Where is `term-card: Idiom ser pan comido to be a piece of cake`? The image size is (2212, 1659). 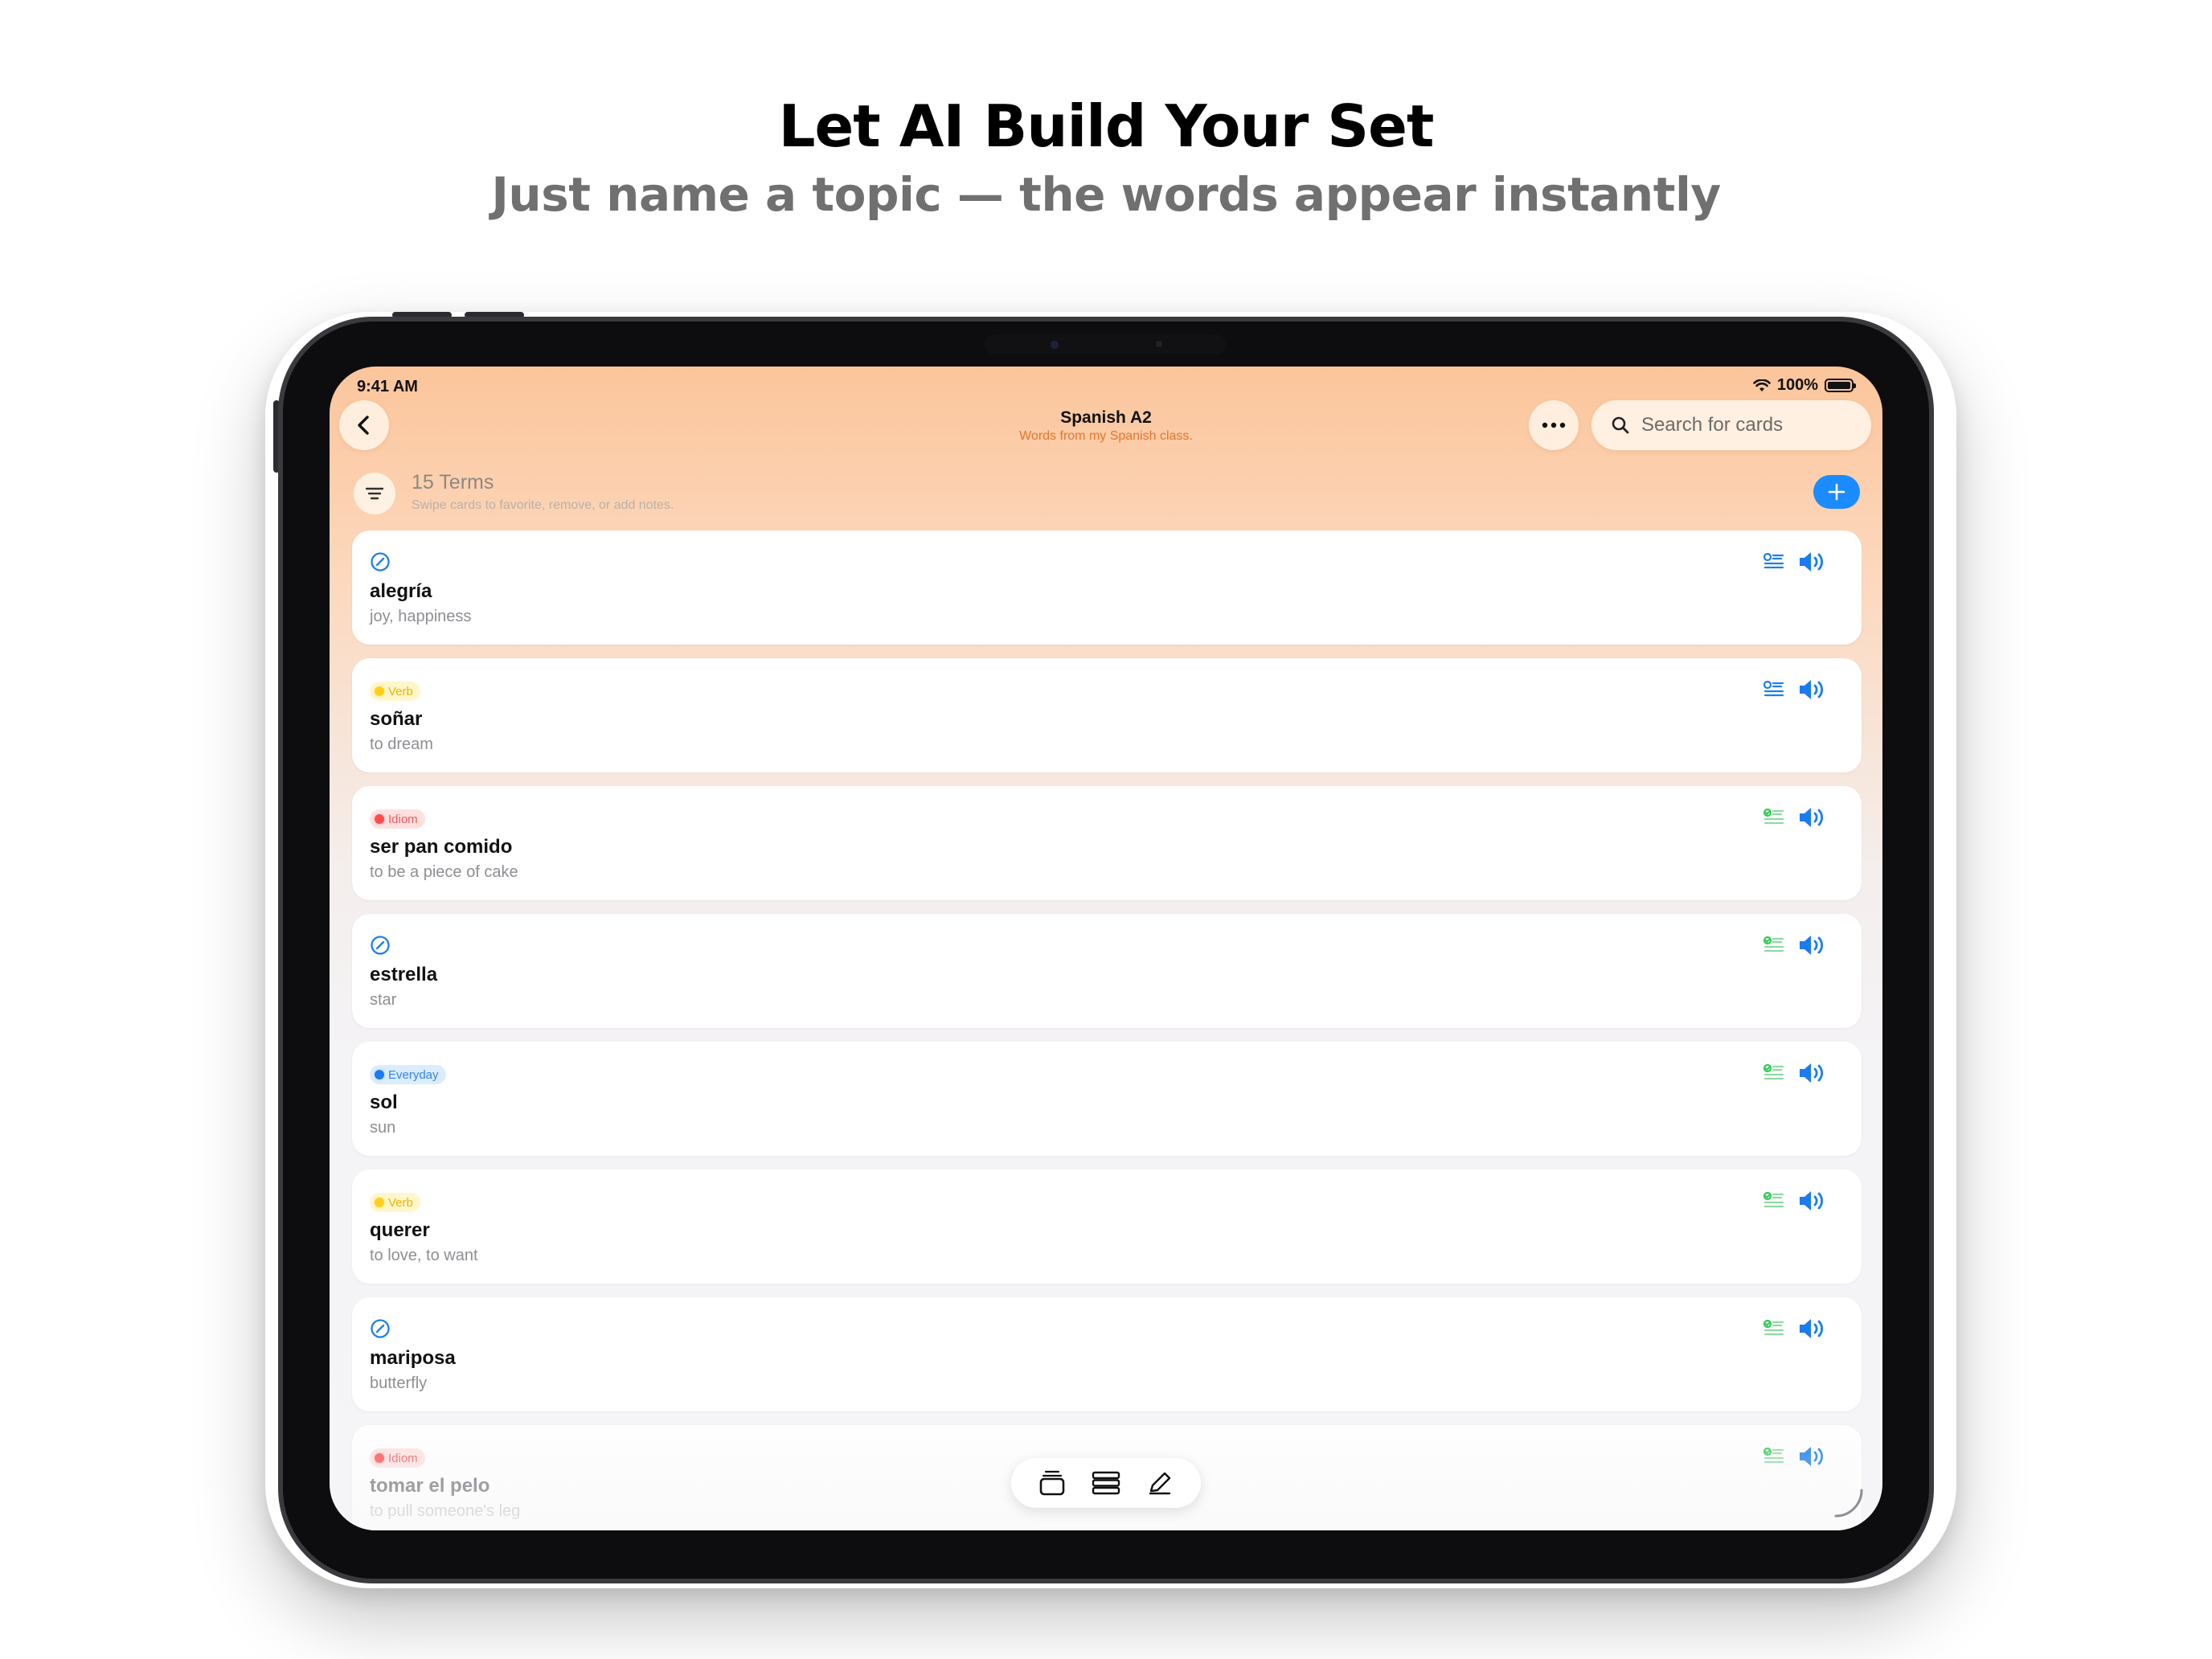 term-card: Idiom ser pan comido to be a piece of cake is located at coordinates (1107, 843).